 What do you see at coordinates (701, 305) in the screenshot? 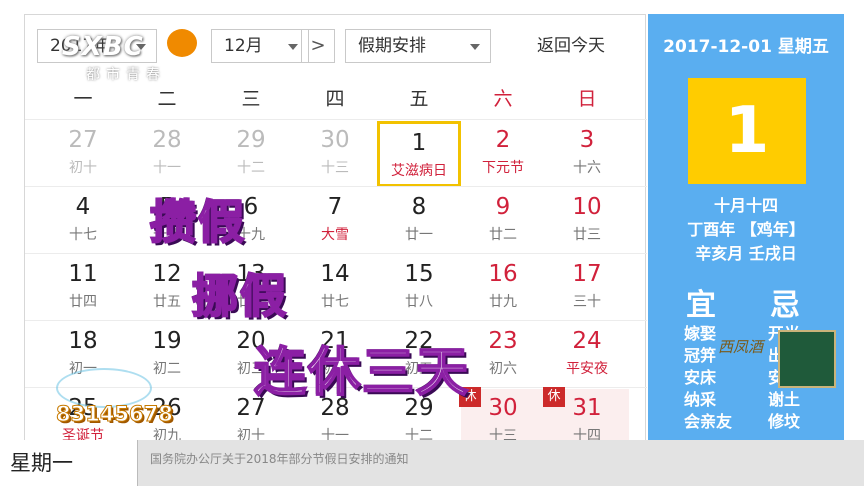
I see `yi-heading: 宜` at bounding box center [701, 305].